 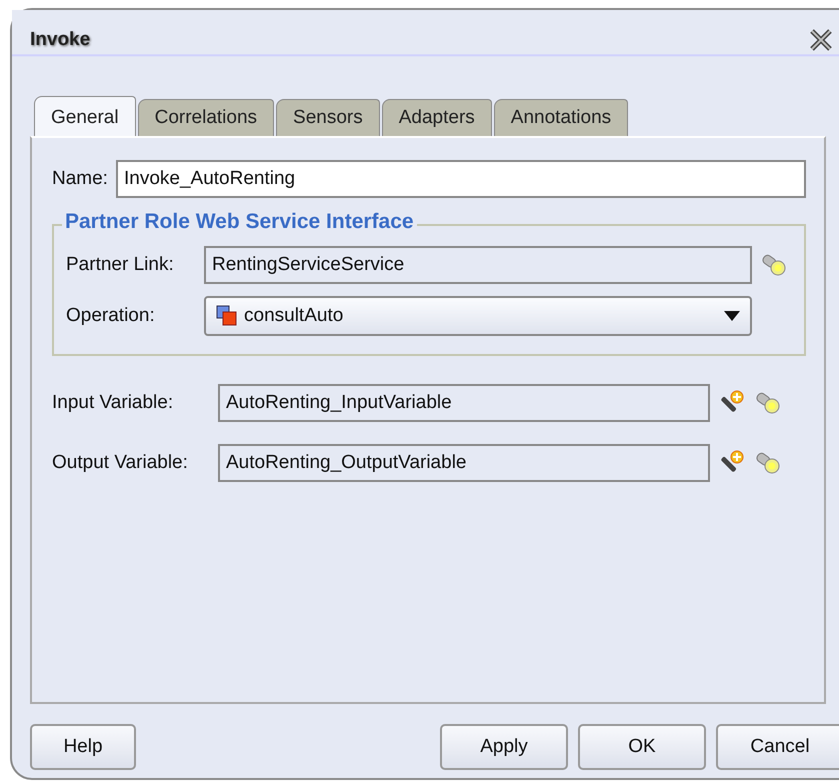 What do you see at coordinates (642, 747) in the screenshot?
I see `dialog-button: OK` at bounding box center [642, 747].